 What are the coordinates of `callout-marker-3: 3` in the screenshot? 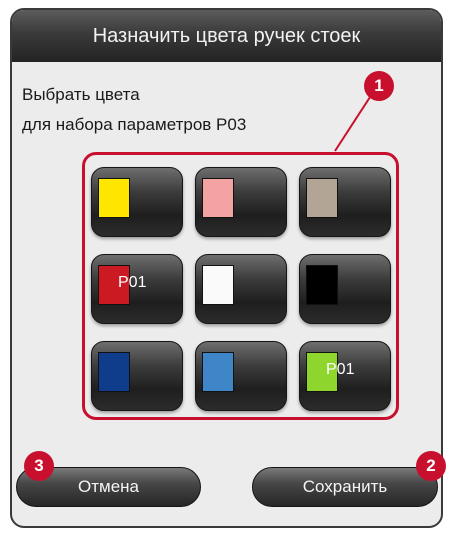 It's located at (39, 466).